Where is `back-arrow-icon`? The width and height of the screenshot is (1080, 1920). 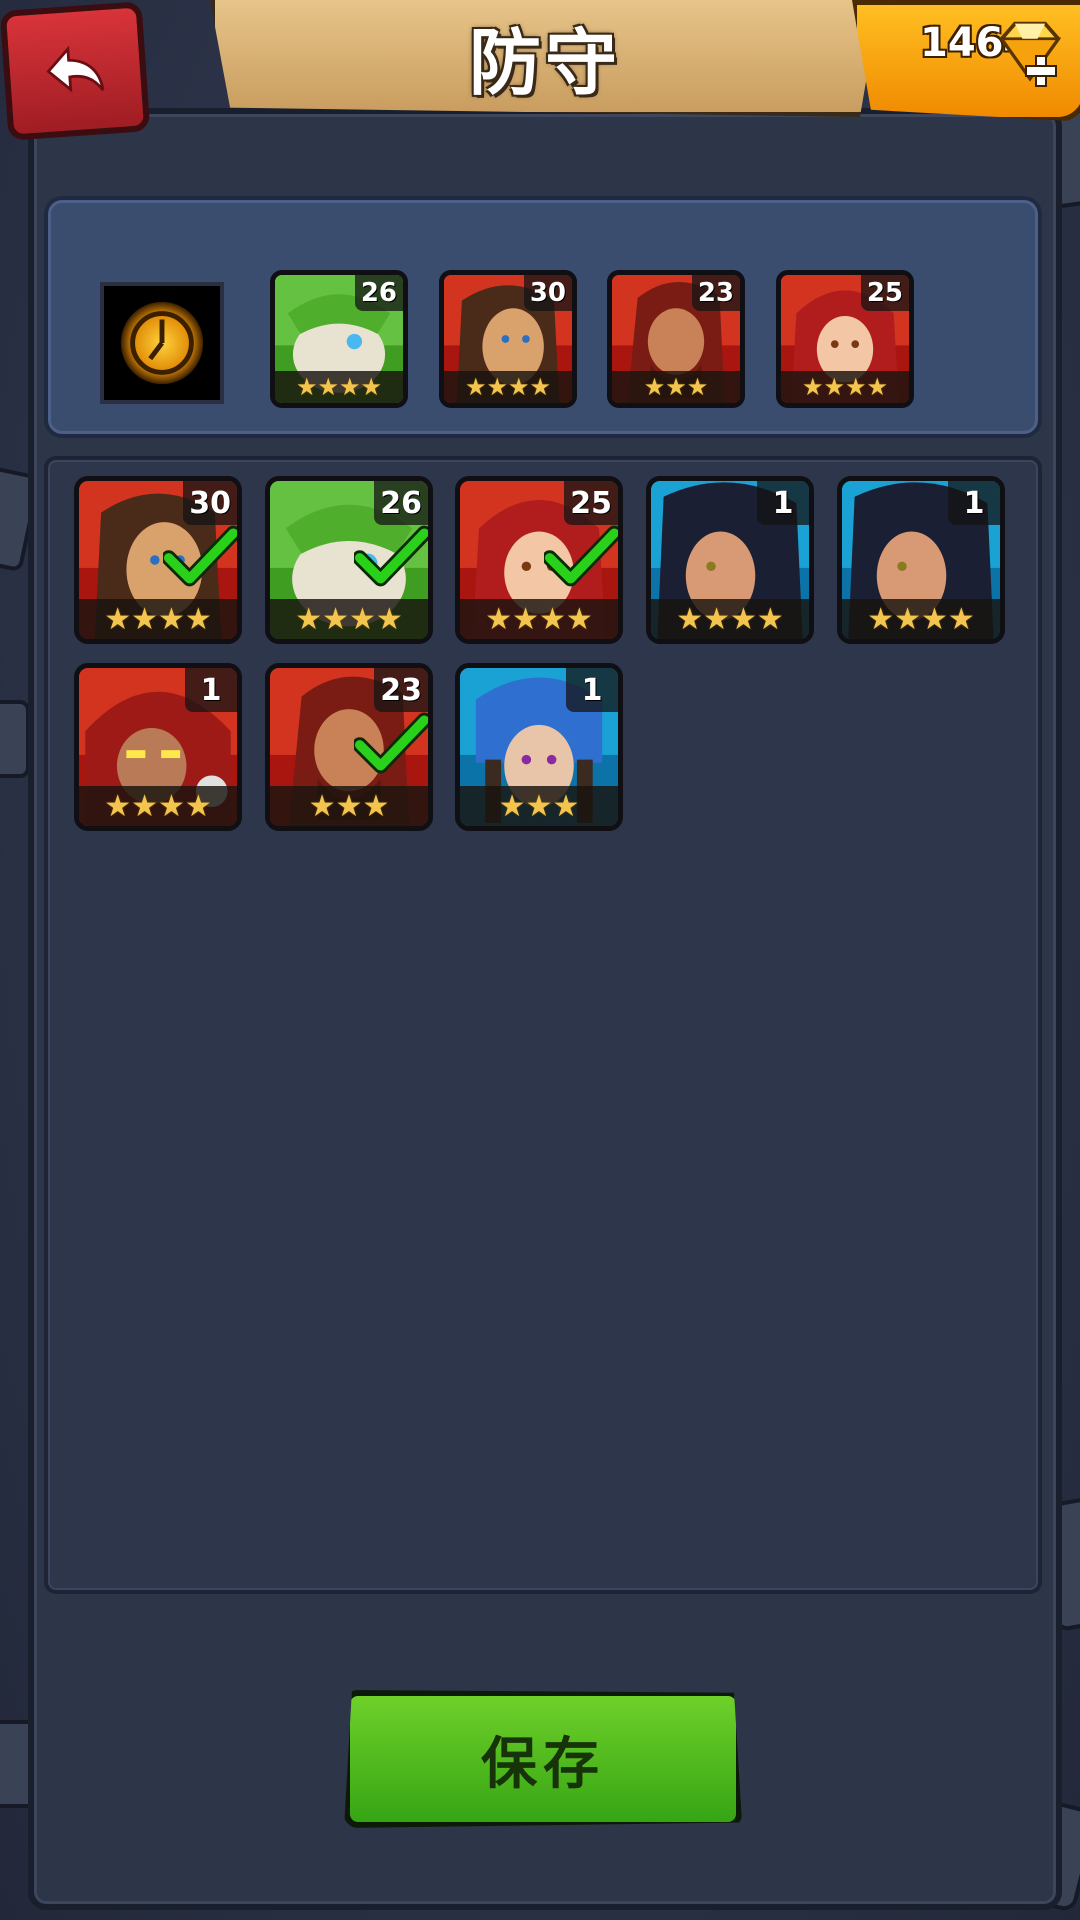 back-arrow-icon is located at coordinates (75, 69).